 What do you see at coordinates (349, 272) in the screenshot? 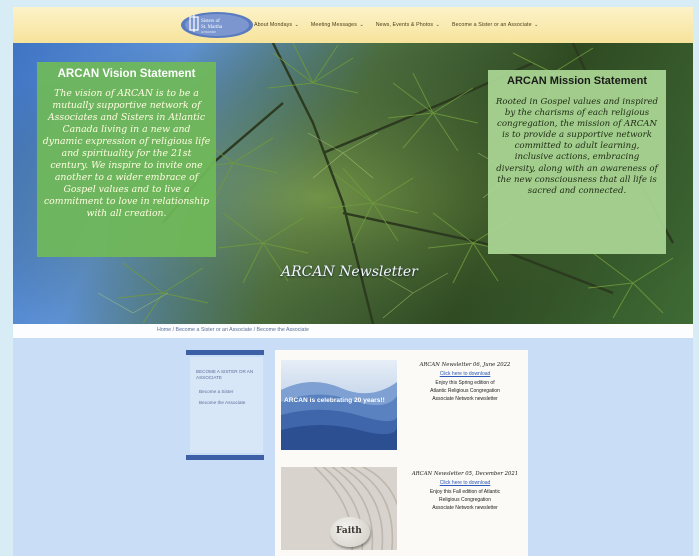
I see `page-title: ARCAN Newsletter` at bounding box center [349, 272].